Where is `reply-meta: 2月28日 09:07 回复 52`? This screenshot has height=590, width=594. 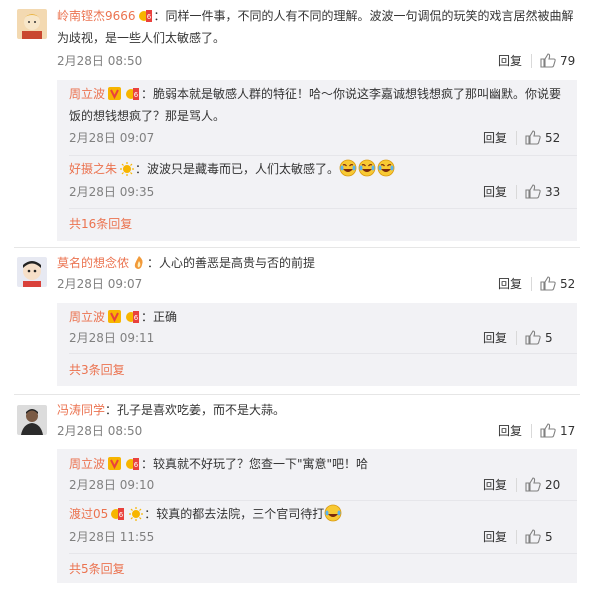
reply-meta: 2月28日 09:07 回复 52 is located at coordinates (317, 138).